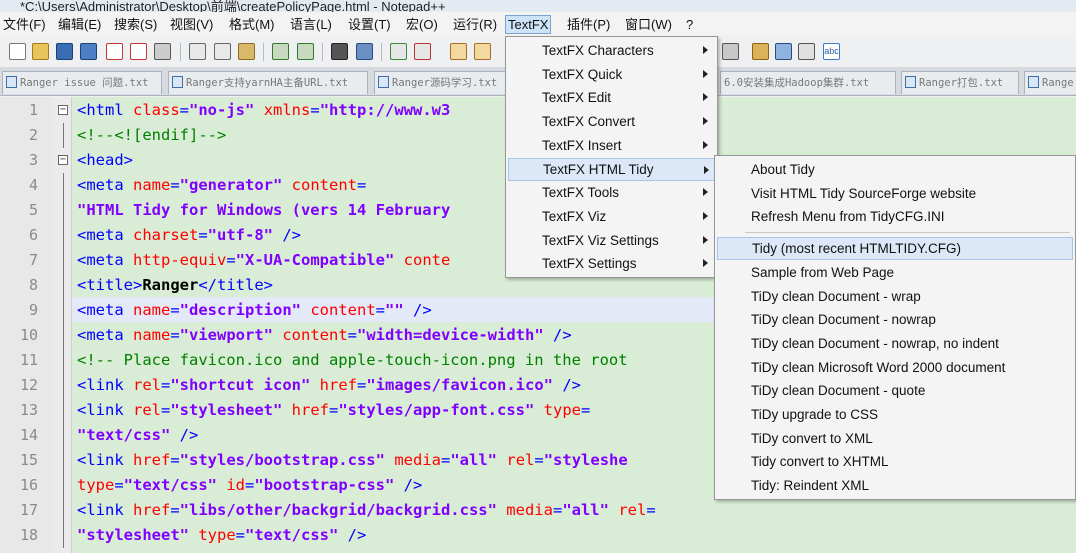  What do you see at coordinates (895, 485) in the screenshot?
I see `tidy-menu-item: Tidy: Reindent XML` at bounding box center [895, 485].